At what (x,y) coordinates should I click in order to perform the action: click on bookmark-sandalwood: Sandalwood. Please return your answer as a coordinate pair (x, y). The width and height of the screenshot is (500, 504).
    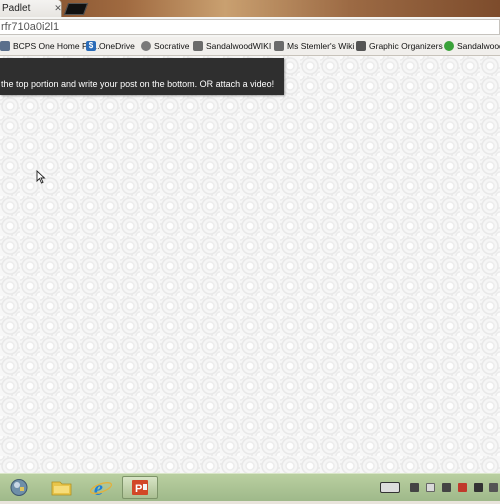
    Looking at the image, I should click on (472, 46).